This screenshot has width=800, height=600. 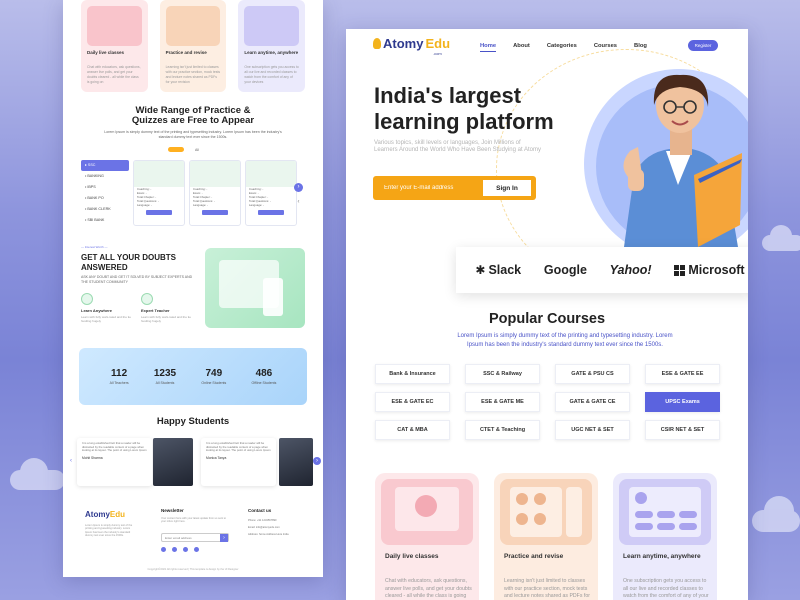 I want to click on courses-title: Popular Courses, so click(x=547, y=319).